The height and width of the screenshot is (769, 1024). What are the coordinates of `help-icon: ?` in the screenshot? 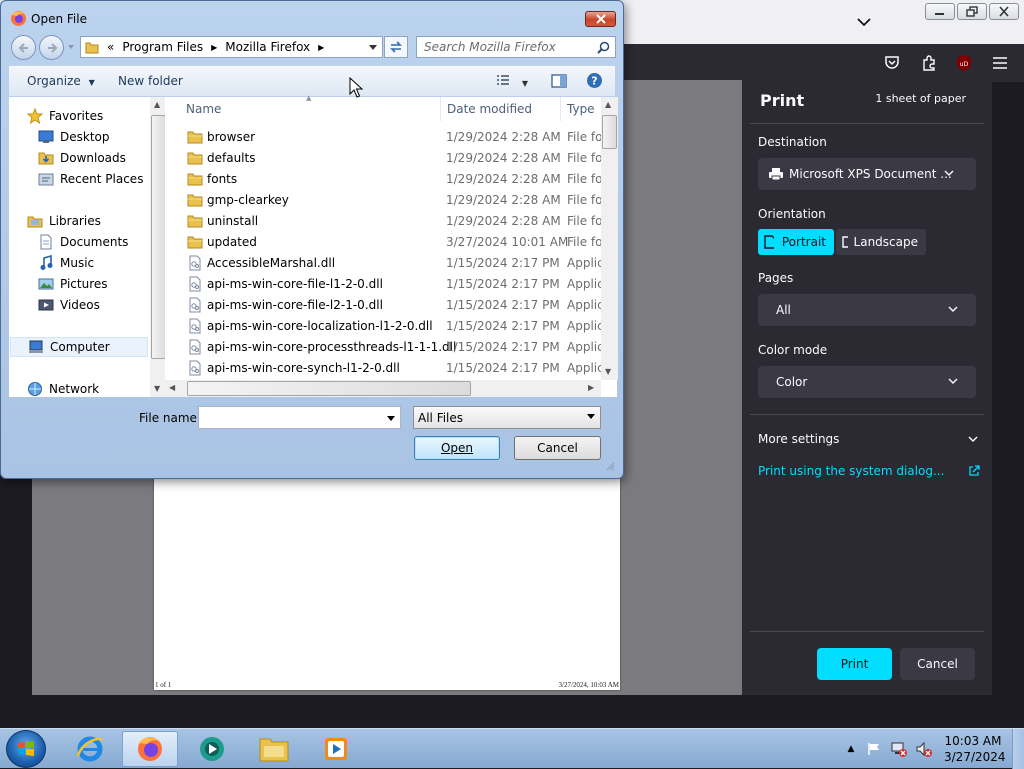 It's located at (594, 80).